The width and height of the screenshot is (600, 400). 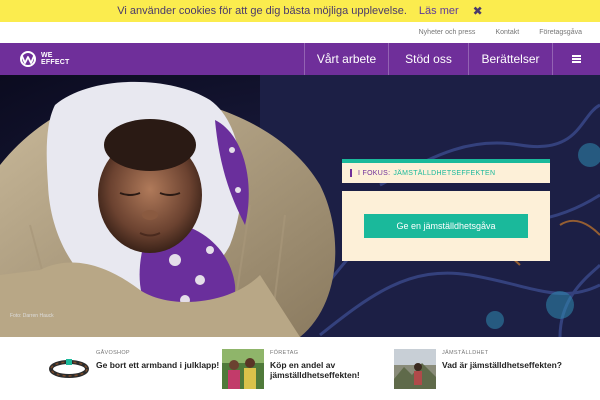 I want to click on logo-line2: EFFECT, so click(x=55, y=62).